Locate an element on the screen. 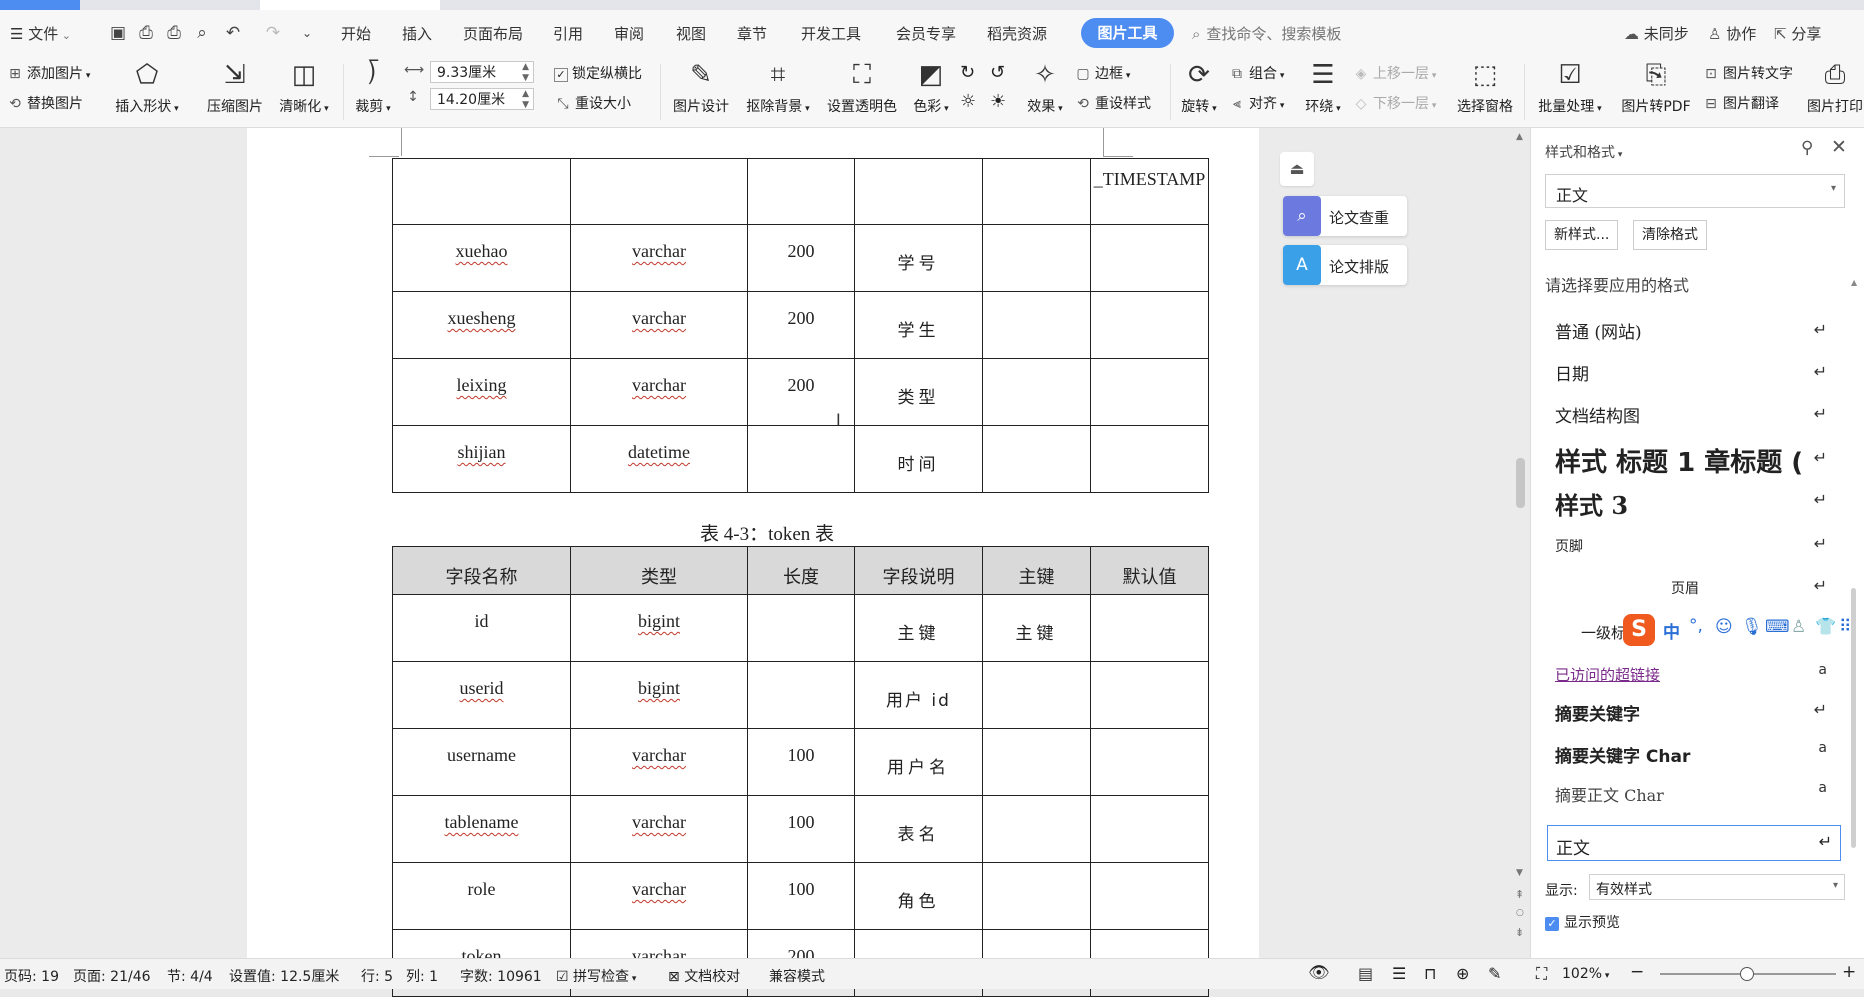  tab-picture-tools: 图片工具 is located at coordinates (1127, 33).